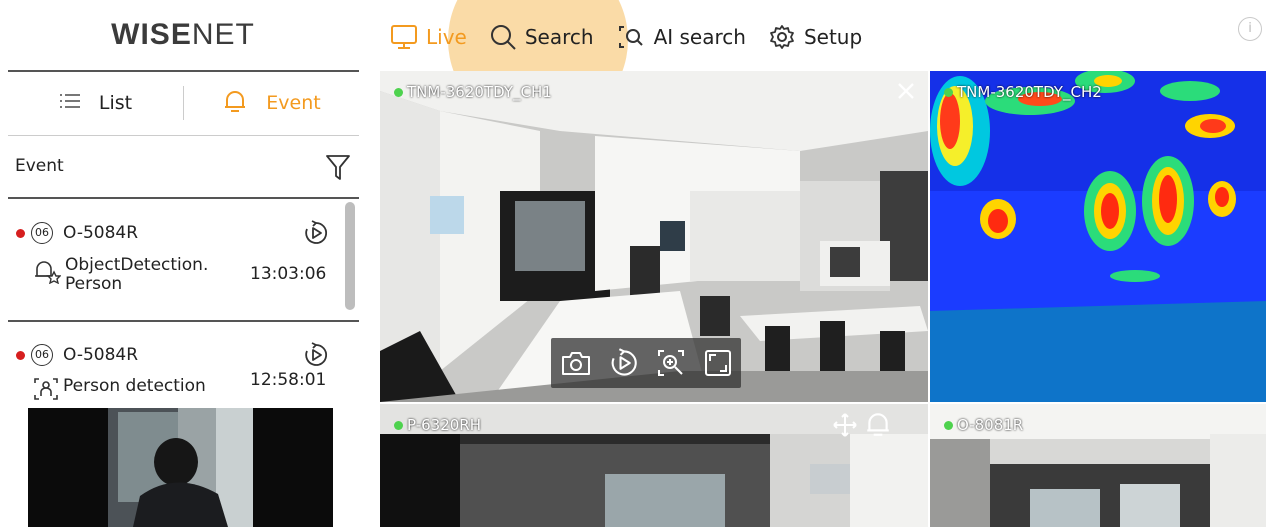  I want to click on camera-name: TNM-3620TDY_CH1, so click(479, 92).